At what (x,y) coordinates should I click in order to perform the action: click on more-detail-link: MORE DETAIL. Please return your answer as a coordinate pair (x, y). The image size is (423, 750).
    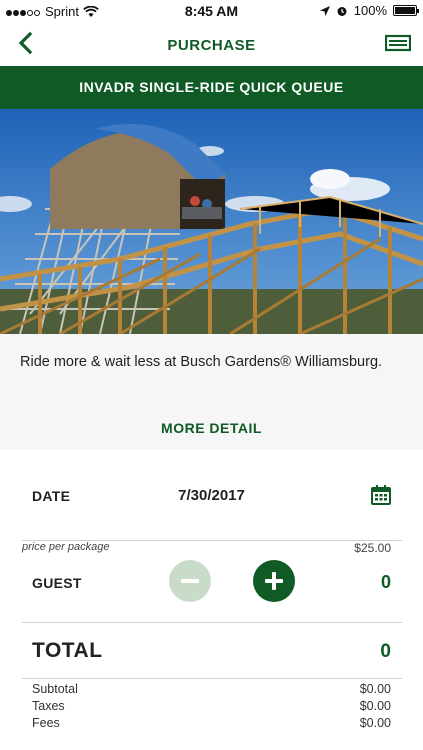
    Looking at the image, I should click on (211, 428).